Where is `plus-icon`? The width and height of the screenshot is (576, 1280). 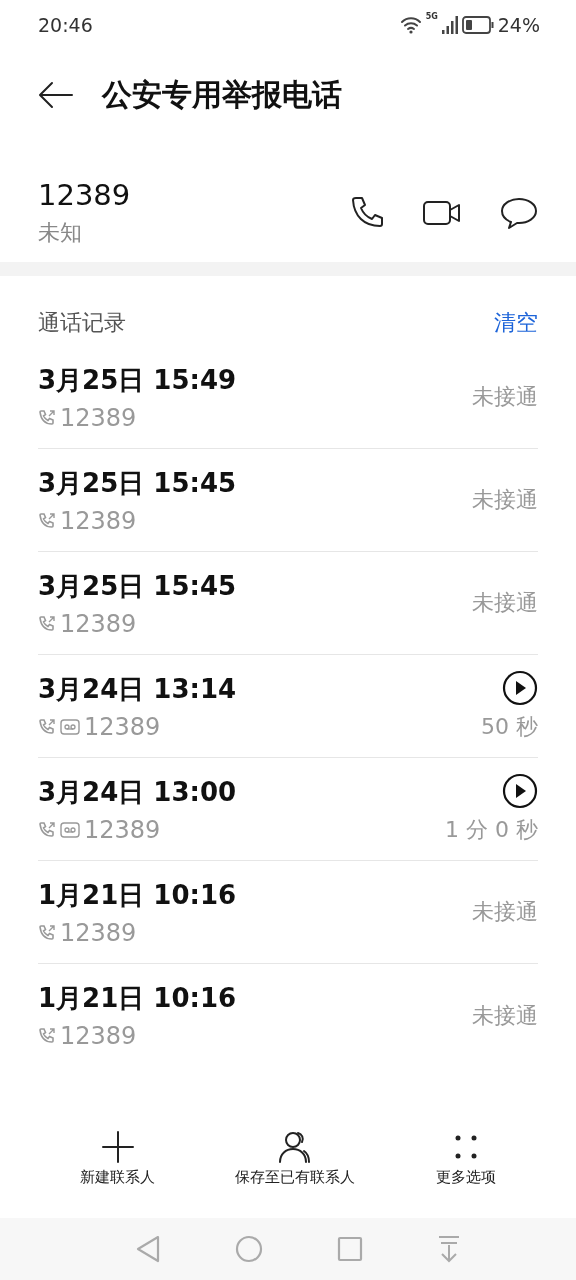 plus-icon is located at coordinates (117, 1147).